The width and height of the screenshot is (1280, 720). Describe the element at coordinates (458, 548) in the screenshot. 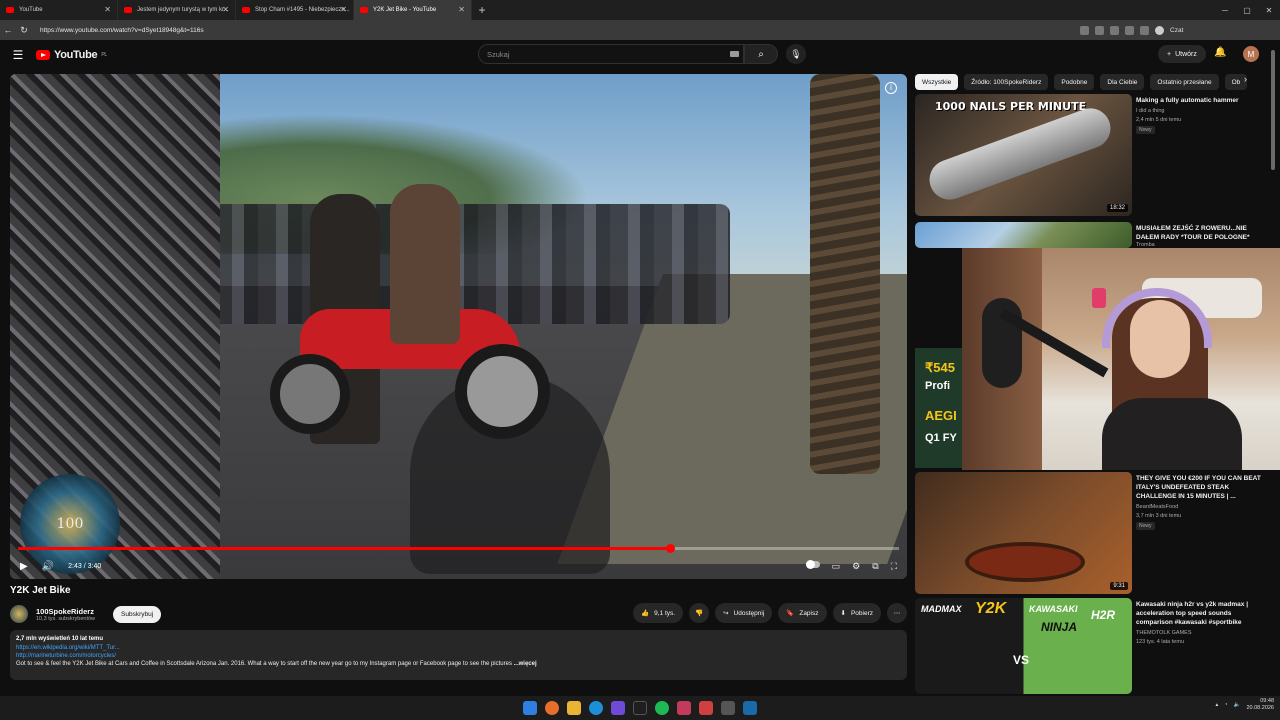

I see `progress-bar` at that location.